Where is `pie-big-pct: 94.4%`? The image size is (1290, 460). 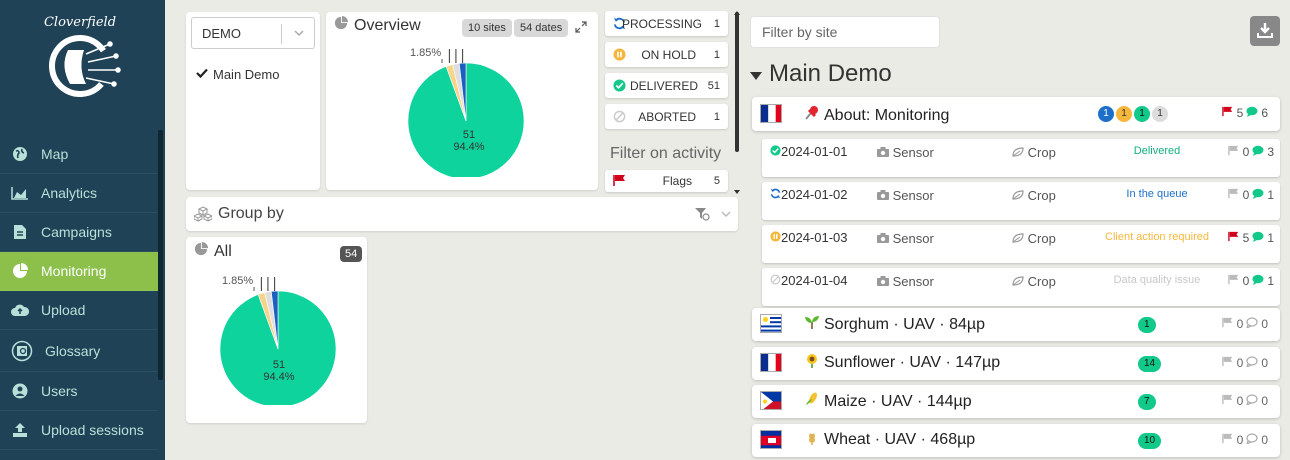 pie-big-pct: 94.4% is located at coordinates (469, 147).